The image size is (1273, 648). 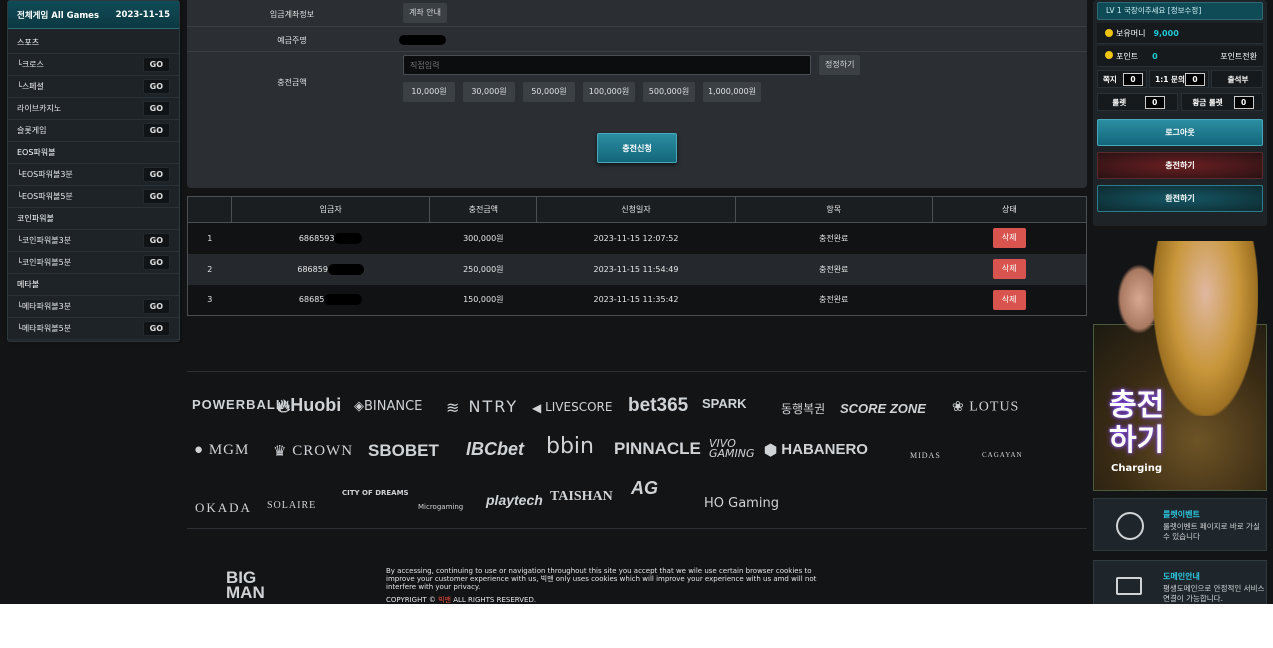 I want to click on account-info-button: 계좌 안내, so click(x=425, y=13).